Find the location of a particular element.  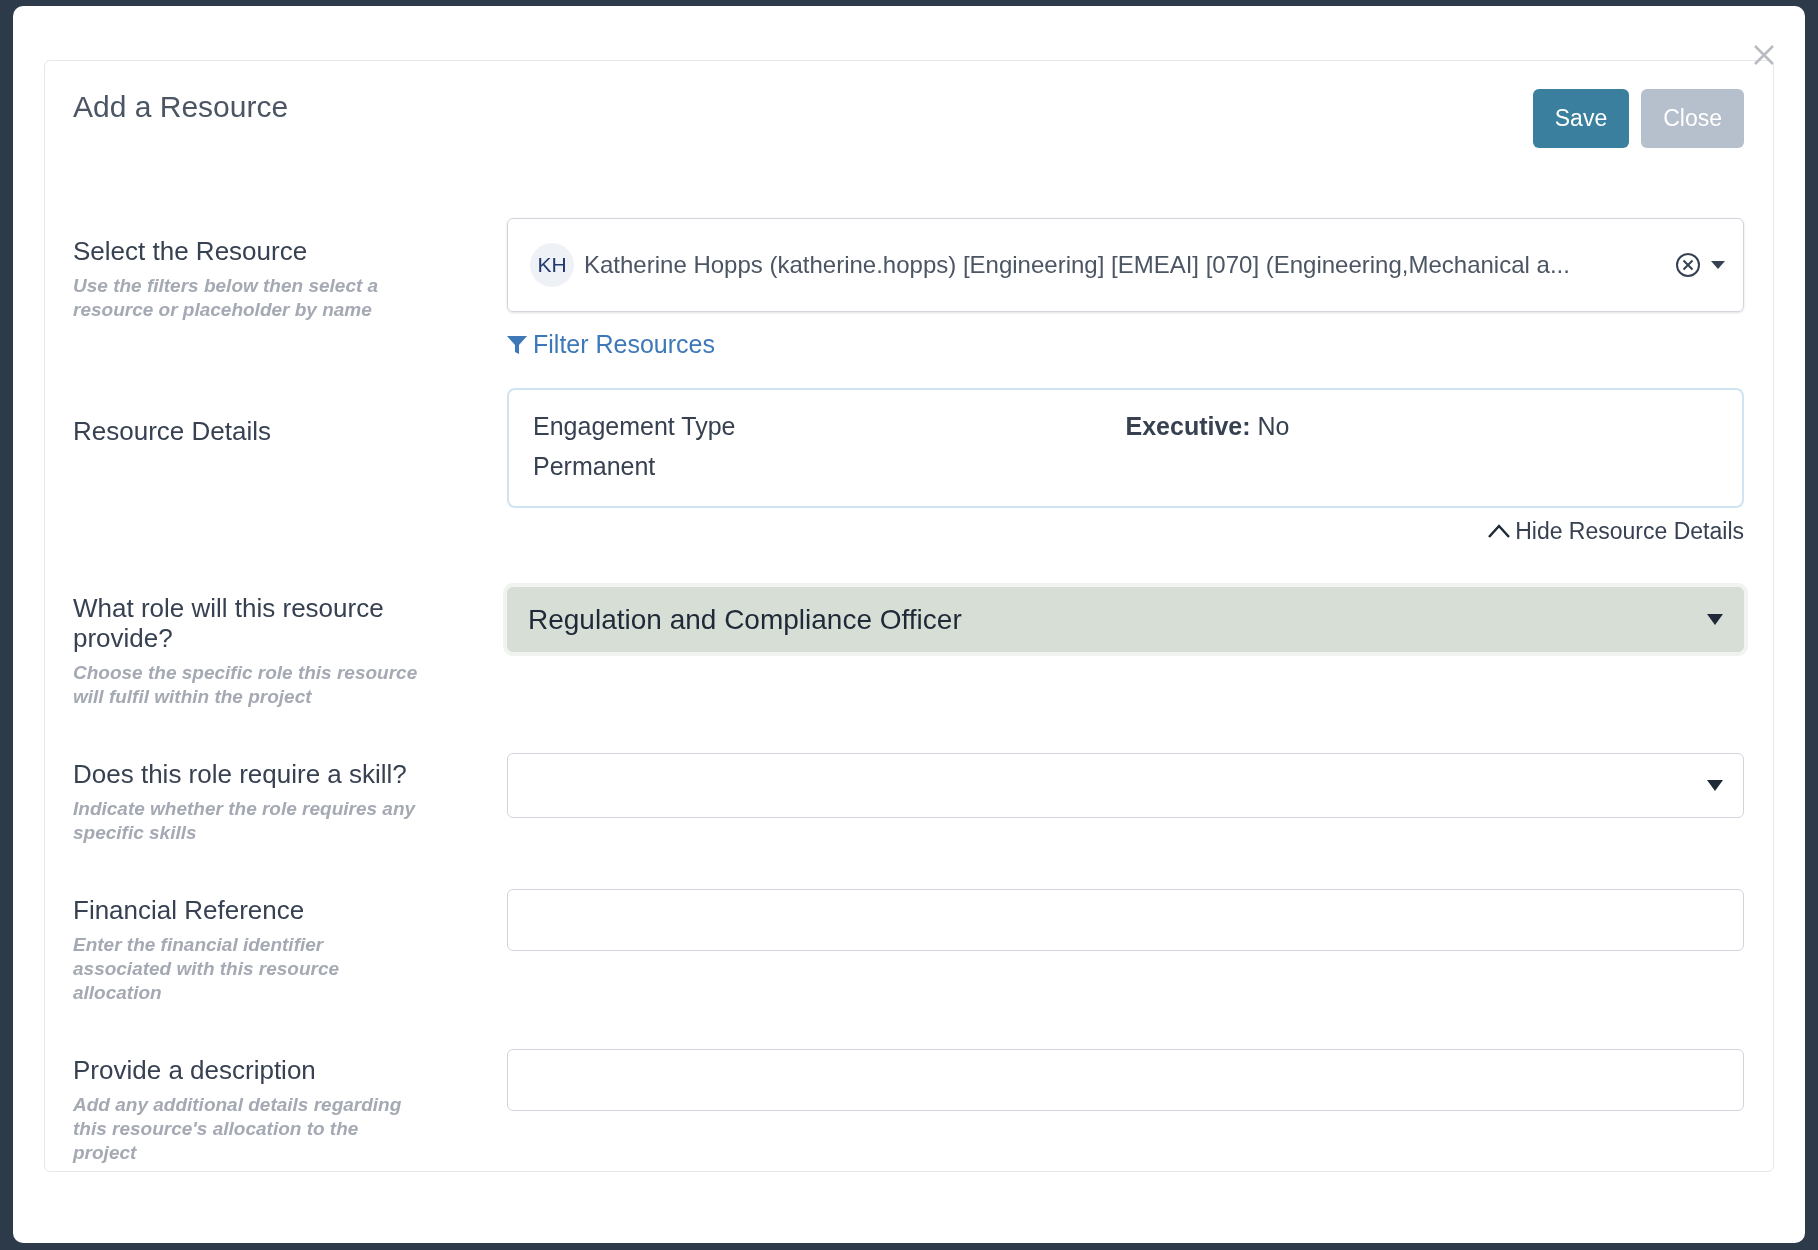

field-hint: Enter the financial identifier associated with this resource allocation is located at coordinates (207, 969).